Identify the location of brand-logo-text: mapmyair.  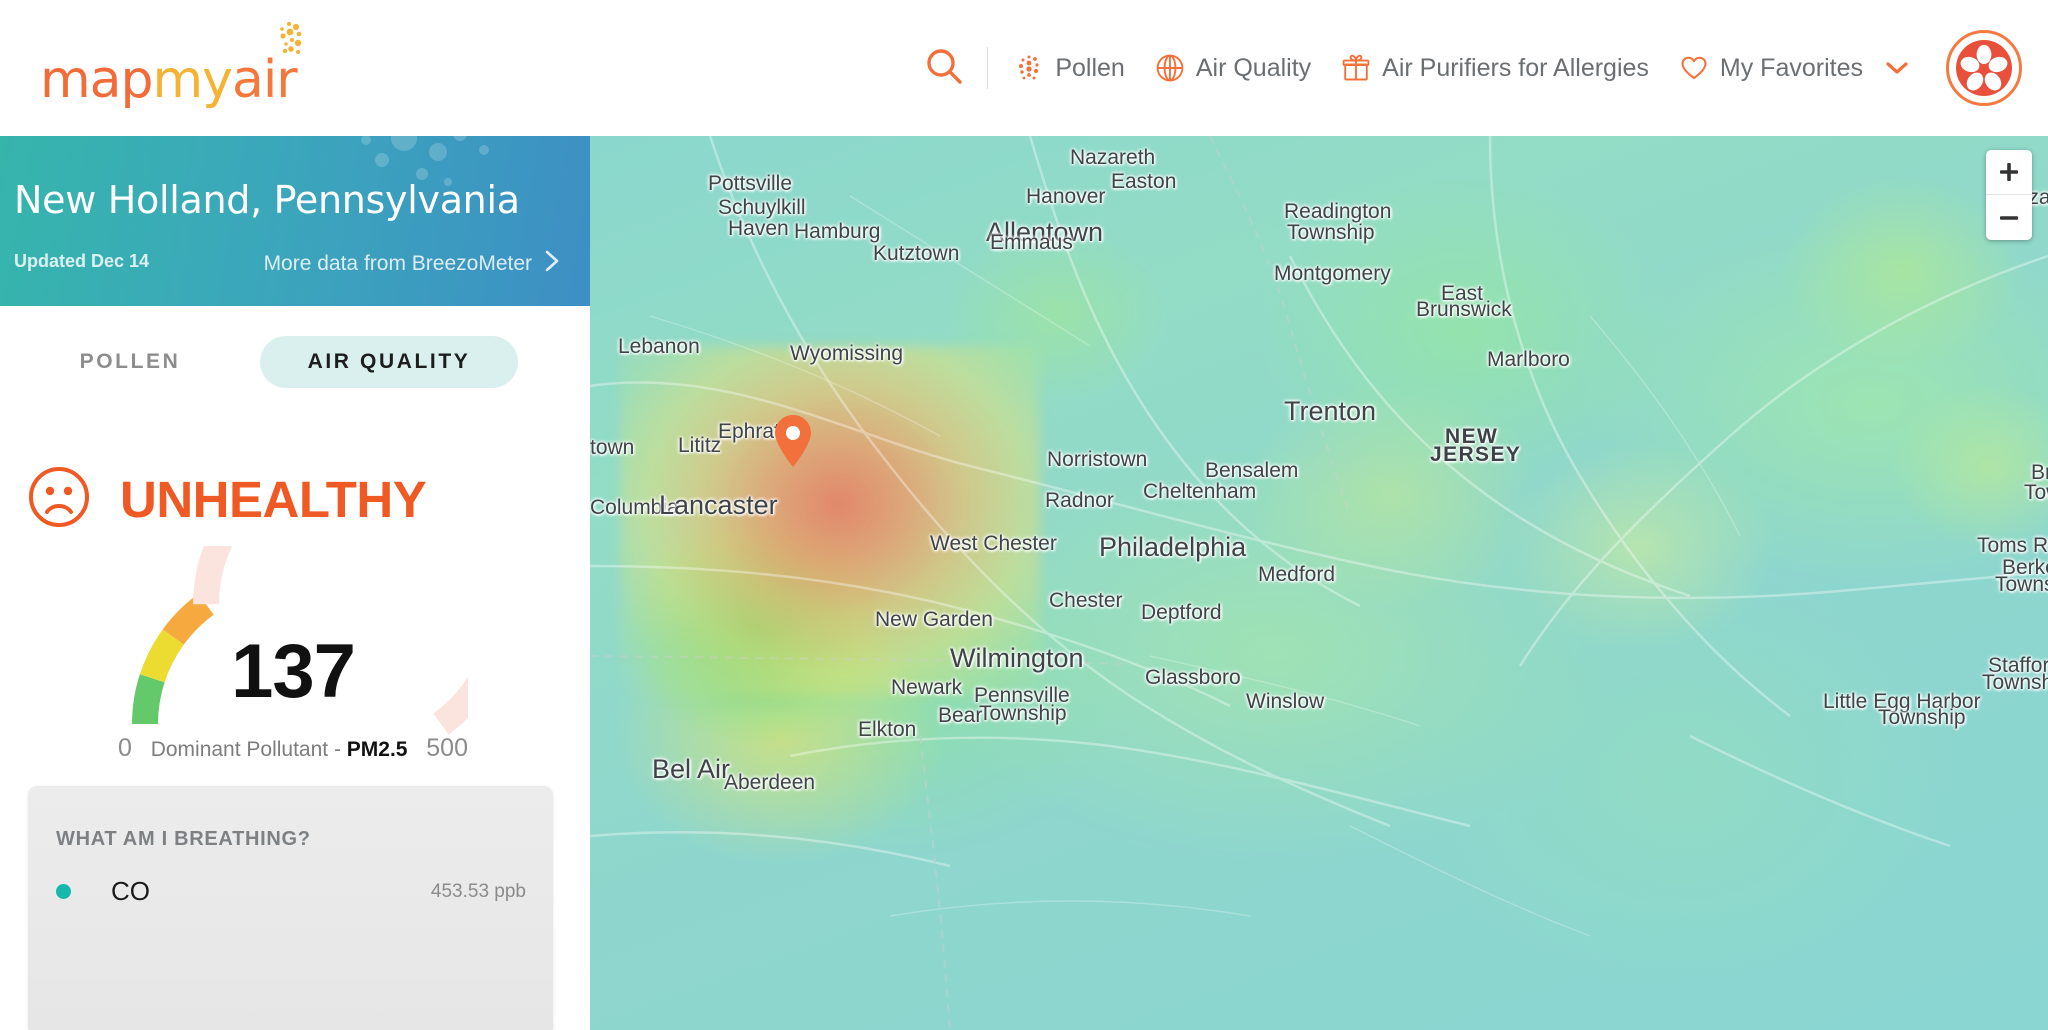
(169, 80).